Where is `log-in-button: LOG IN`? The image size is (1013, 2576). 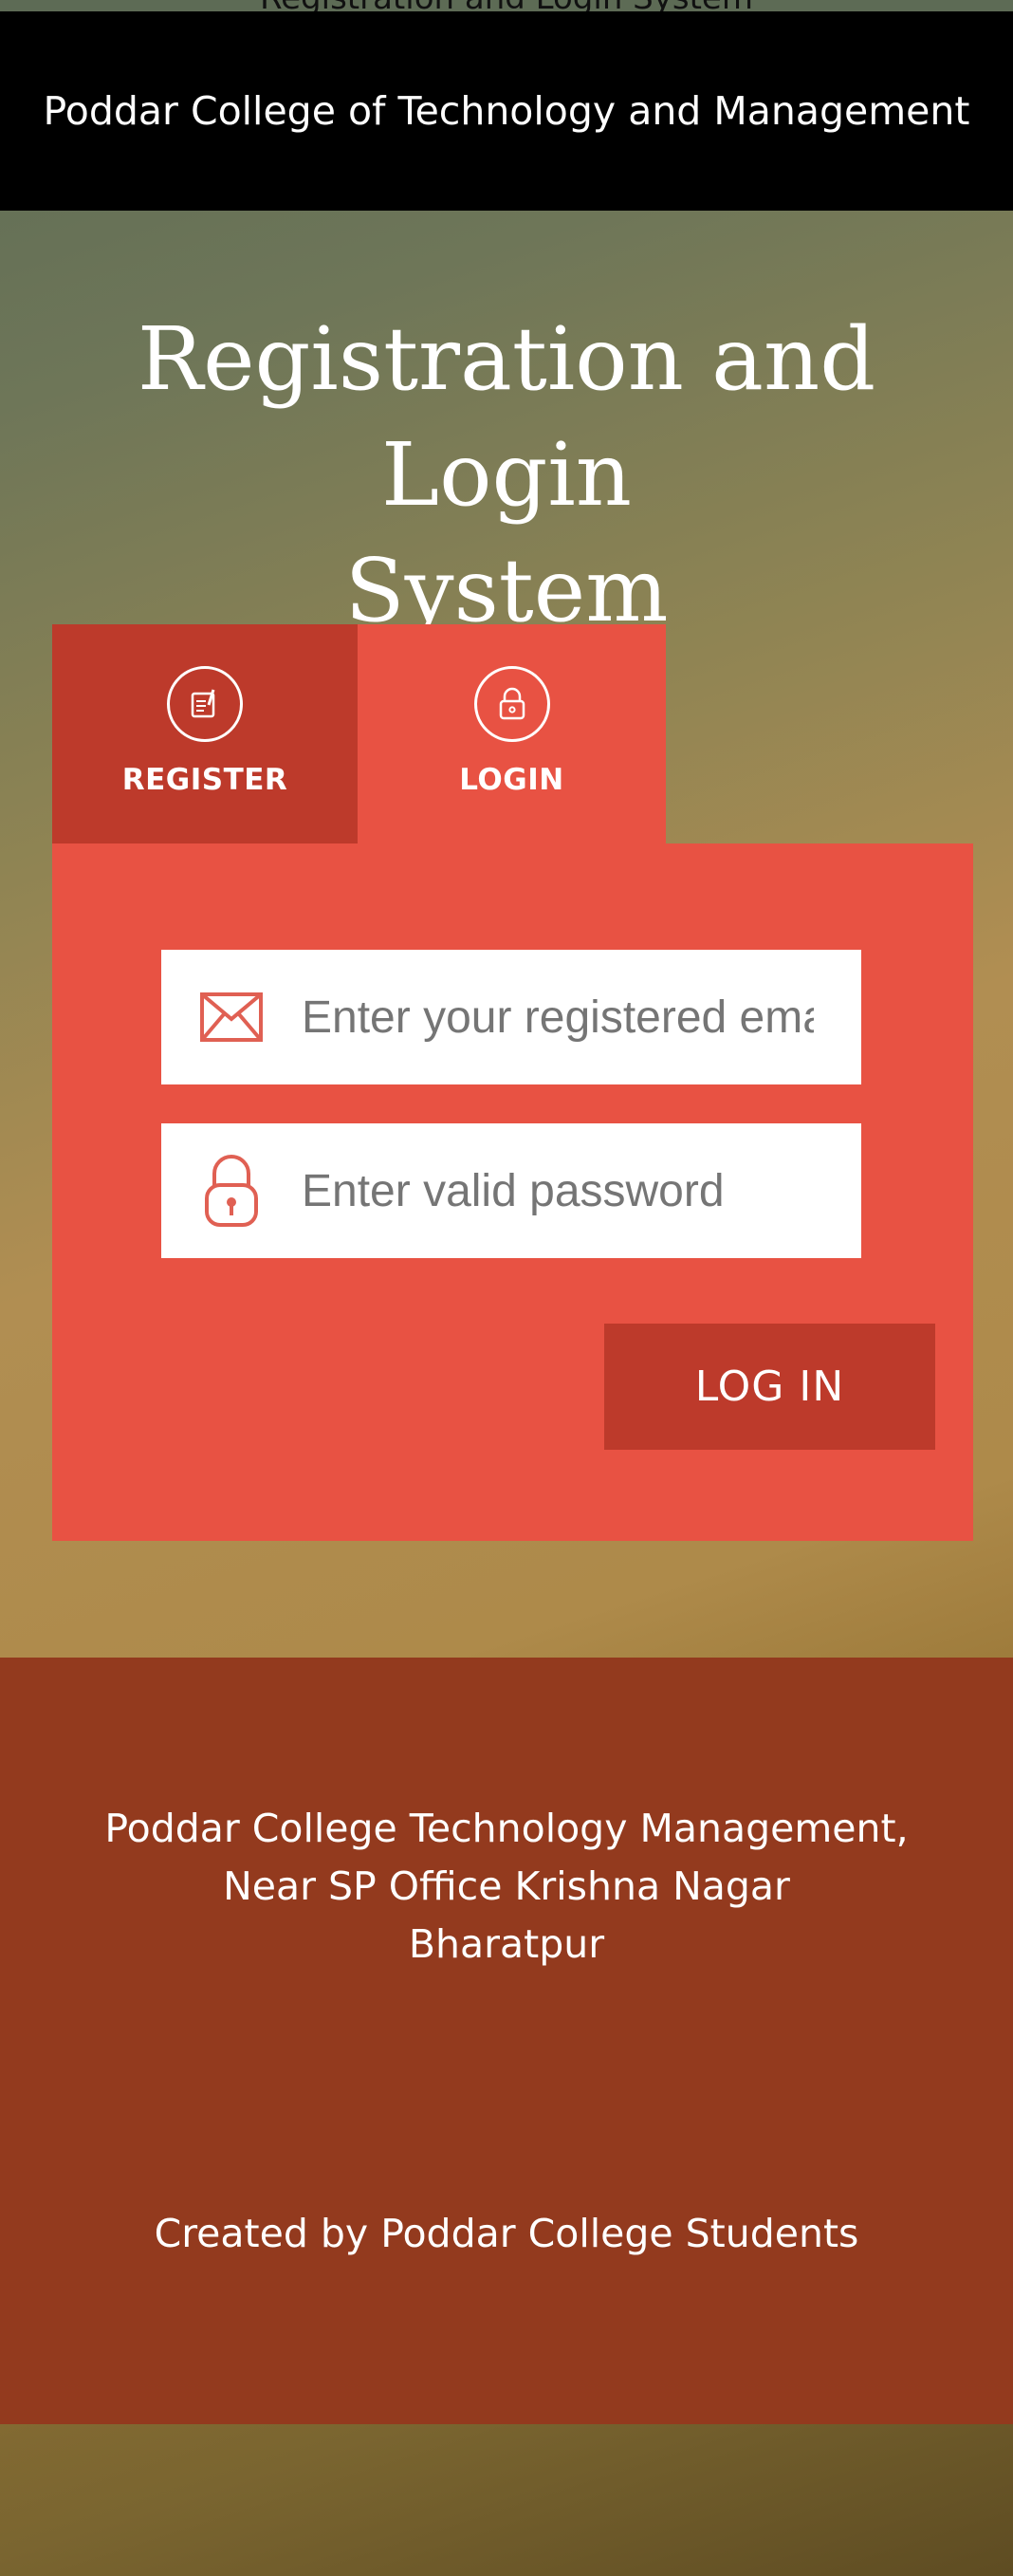
log-in-button: LOG IN is located at coordinates (770, 1387).